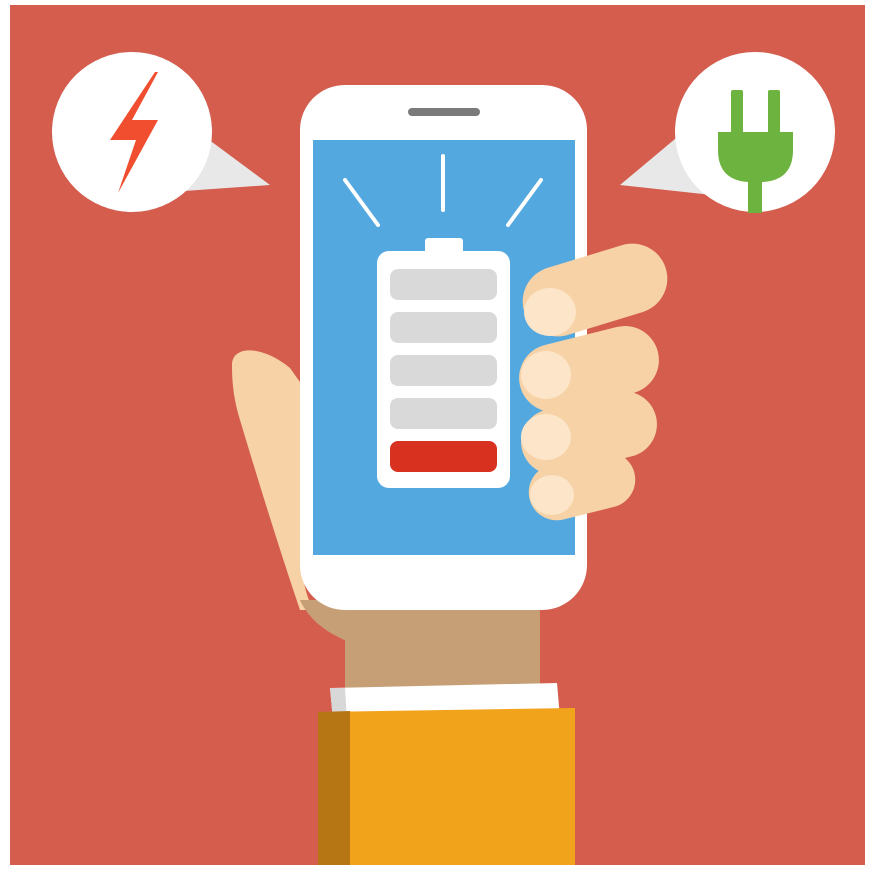 This screenshot has height=875, width=870. Describe the element at coordinates (443, 456) in the screenshot. I see `battery-segment-filled` at that location.